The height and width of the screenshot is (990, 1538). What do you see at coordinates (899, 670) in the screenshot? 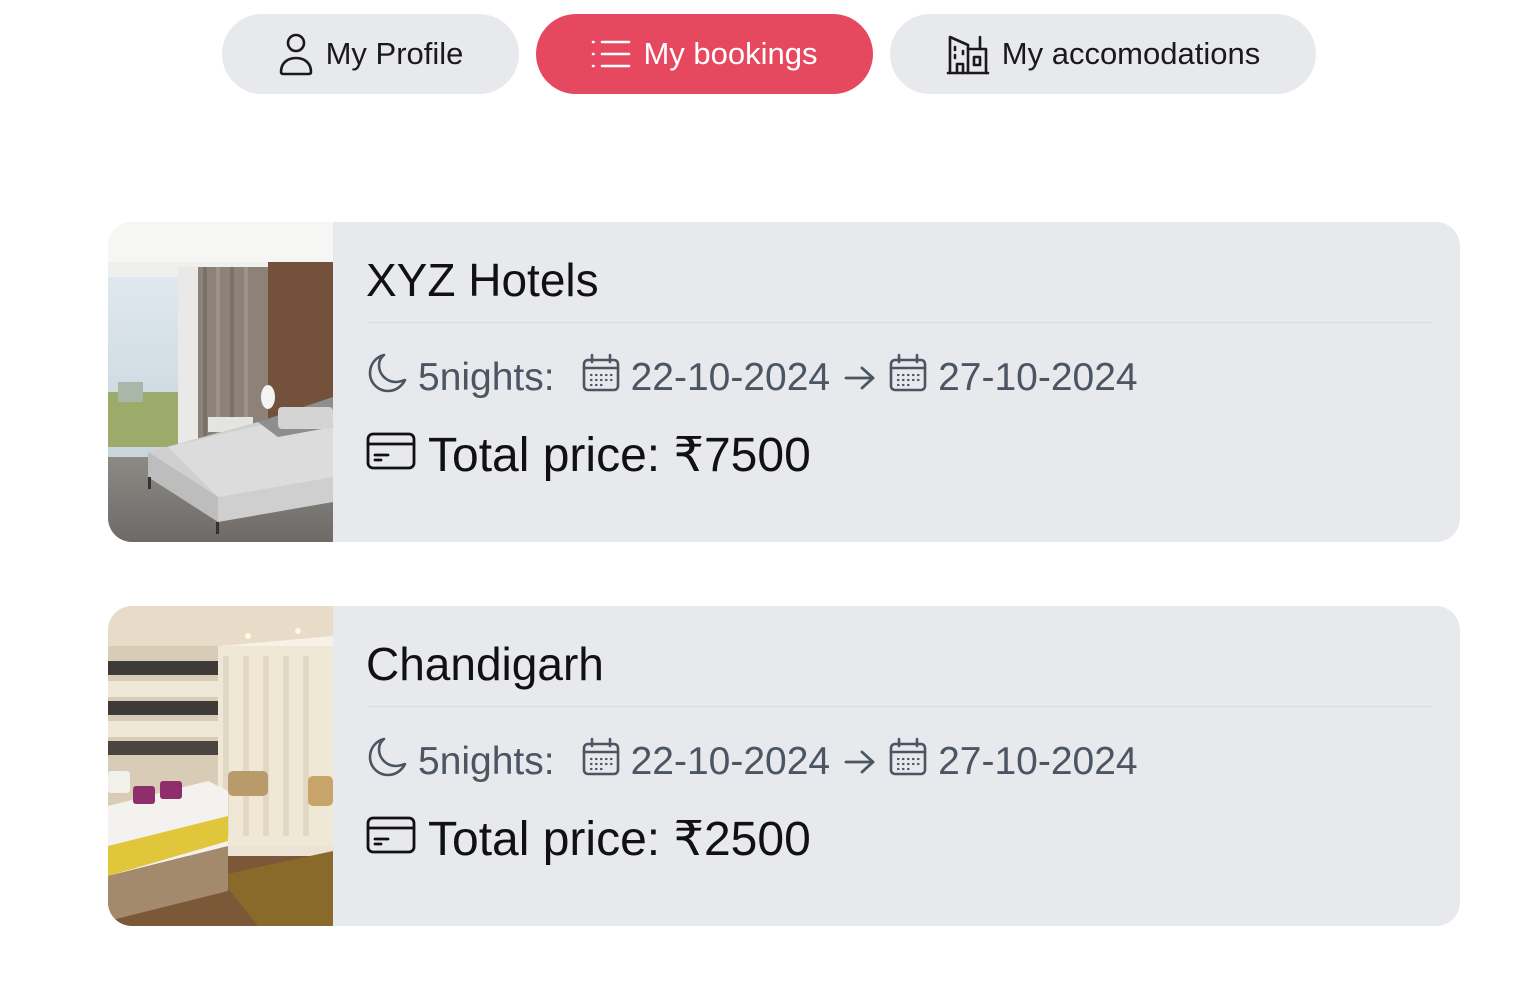
I see `booking-title: Chandigarh` at bounding box center [899, 670].